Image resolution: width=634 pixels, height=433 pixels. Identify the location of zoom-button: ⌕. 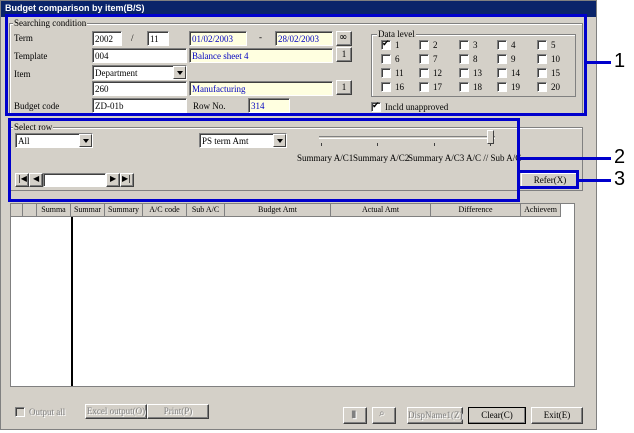
(384, 415).